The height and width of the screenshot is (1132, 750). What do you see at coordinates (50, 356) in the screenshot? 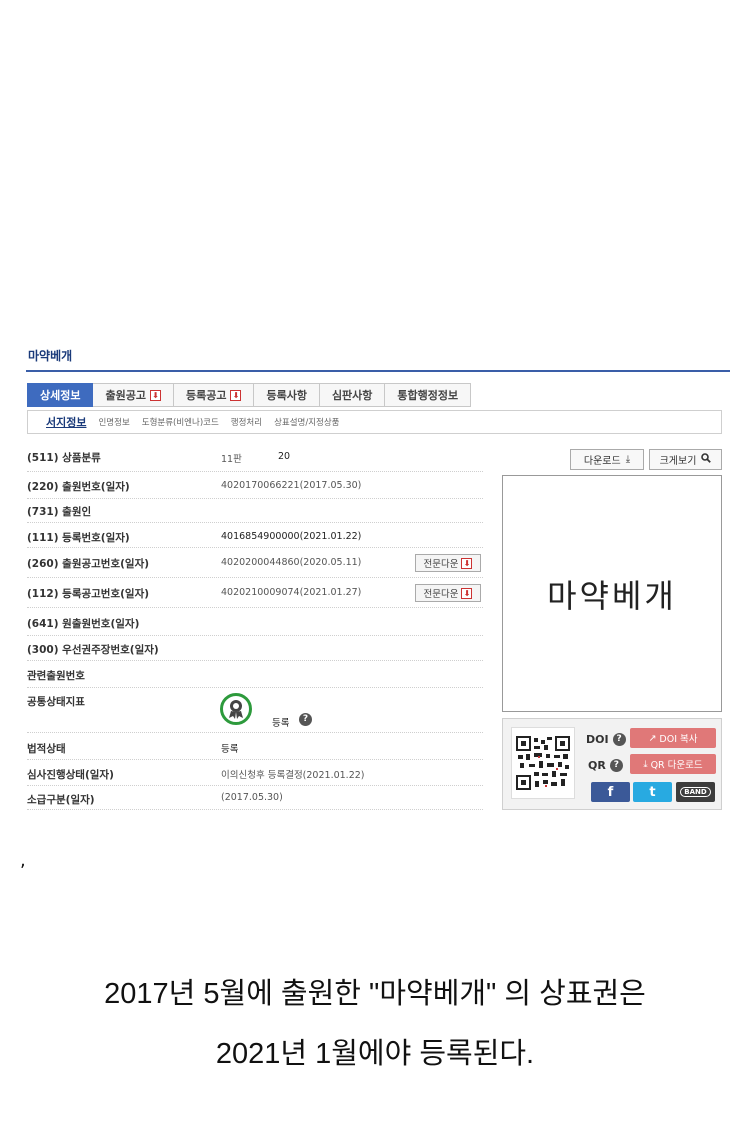
I see `page-title: 마약베개` at bounding box center [50, 356].